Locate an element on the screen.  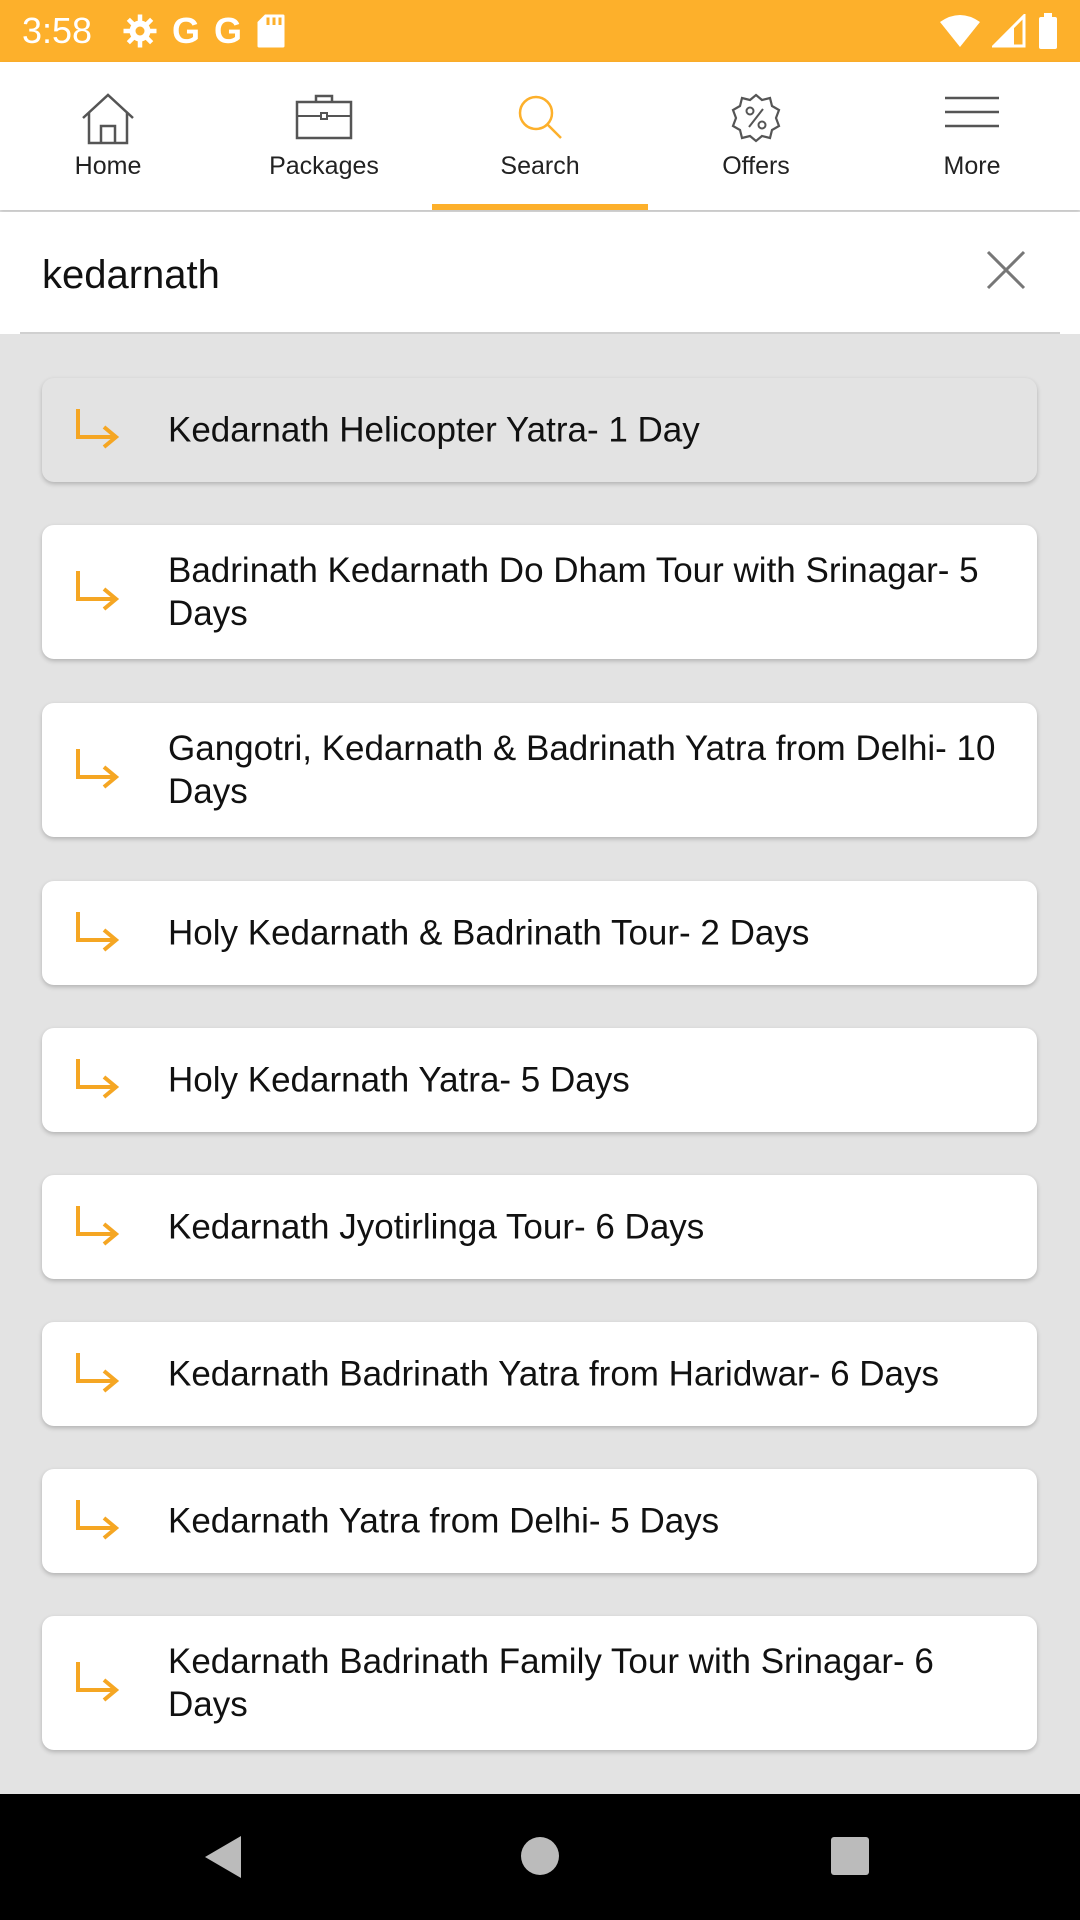
tab-home-label: Home is located at coordinates (108, 166).